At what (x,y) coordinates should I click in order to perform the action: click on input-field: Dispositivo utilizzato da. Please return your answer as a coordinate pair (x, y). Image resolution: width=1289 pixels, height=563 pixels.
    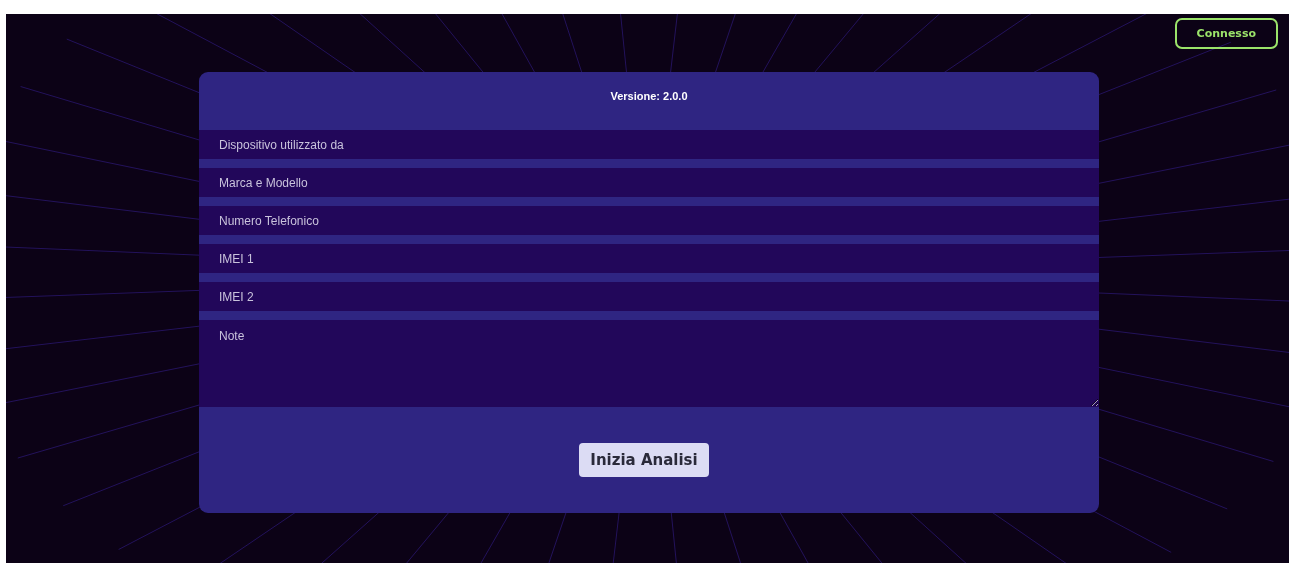
    Looking at the image, I should click on (649, 144).